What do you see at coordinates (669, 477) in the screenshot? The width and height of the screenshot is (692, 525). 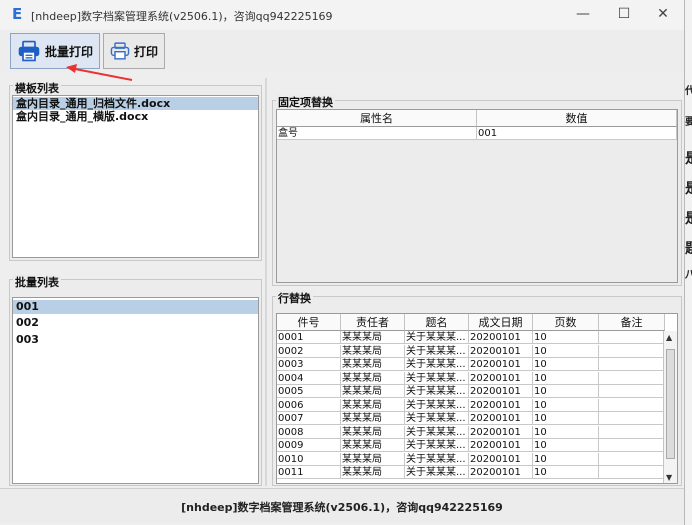 I see `scroll-down-icon: ▼` at bounding box center [669, 477].